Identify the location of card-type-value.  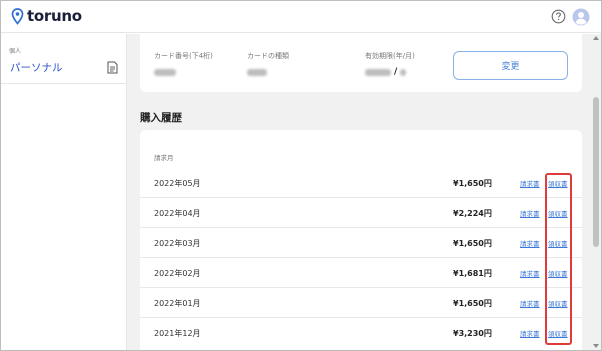
(268, 72).